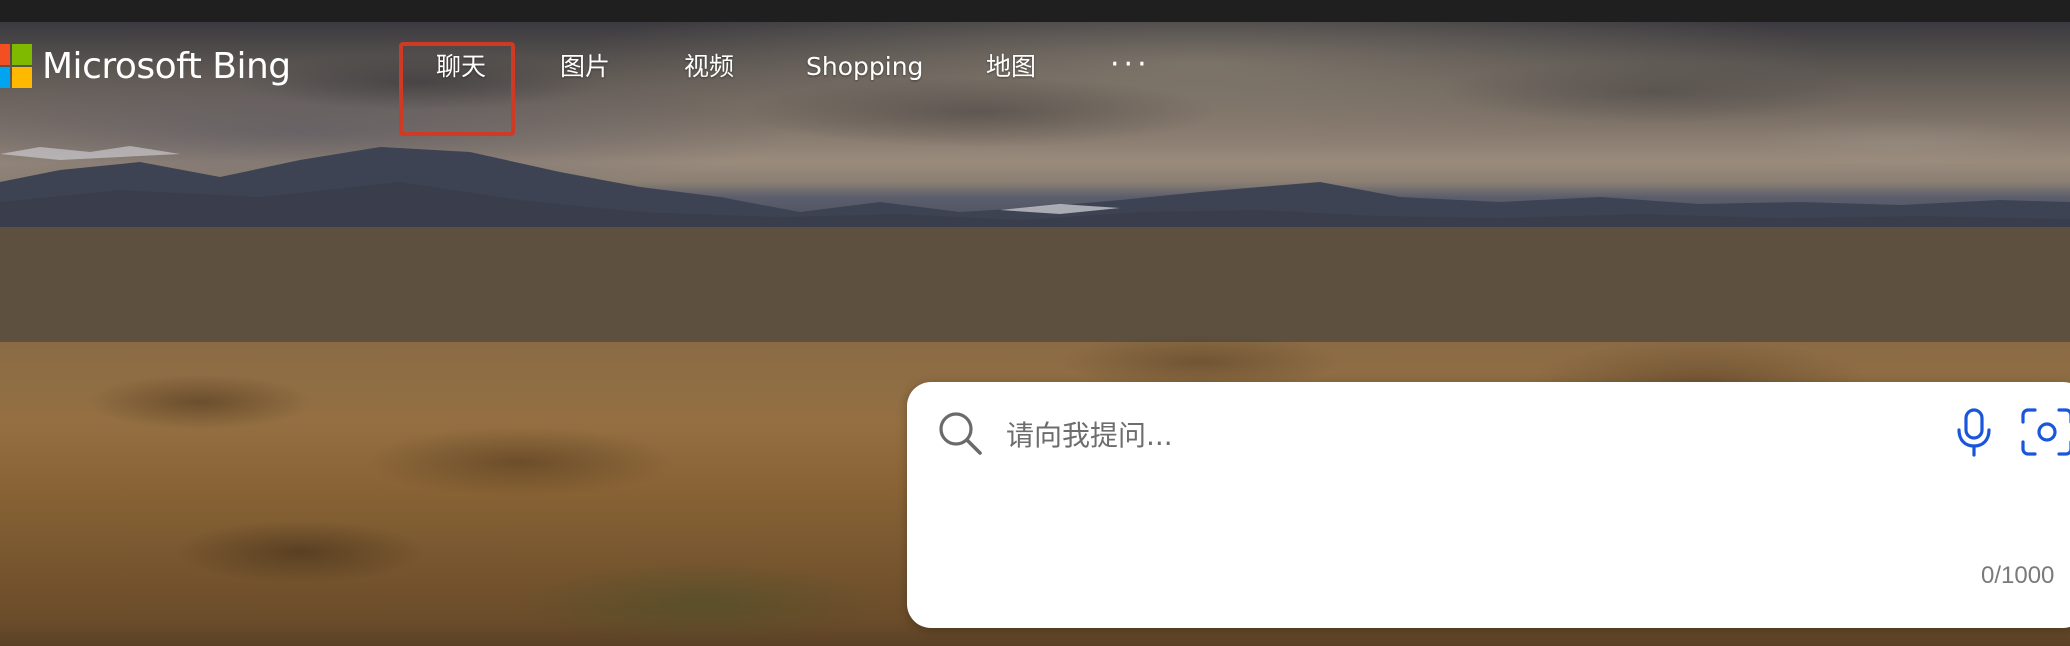 This screenshot has height=646, width=2070. I want to click on logo-square-red, so click(5, 54).